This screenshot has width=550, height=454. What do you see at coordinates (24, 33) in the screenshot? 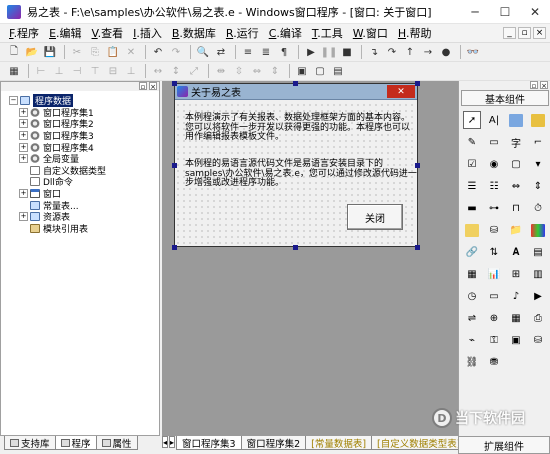
I see `menu-program: F.程序` at bounding box center [24, 33].